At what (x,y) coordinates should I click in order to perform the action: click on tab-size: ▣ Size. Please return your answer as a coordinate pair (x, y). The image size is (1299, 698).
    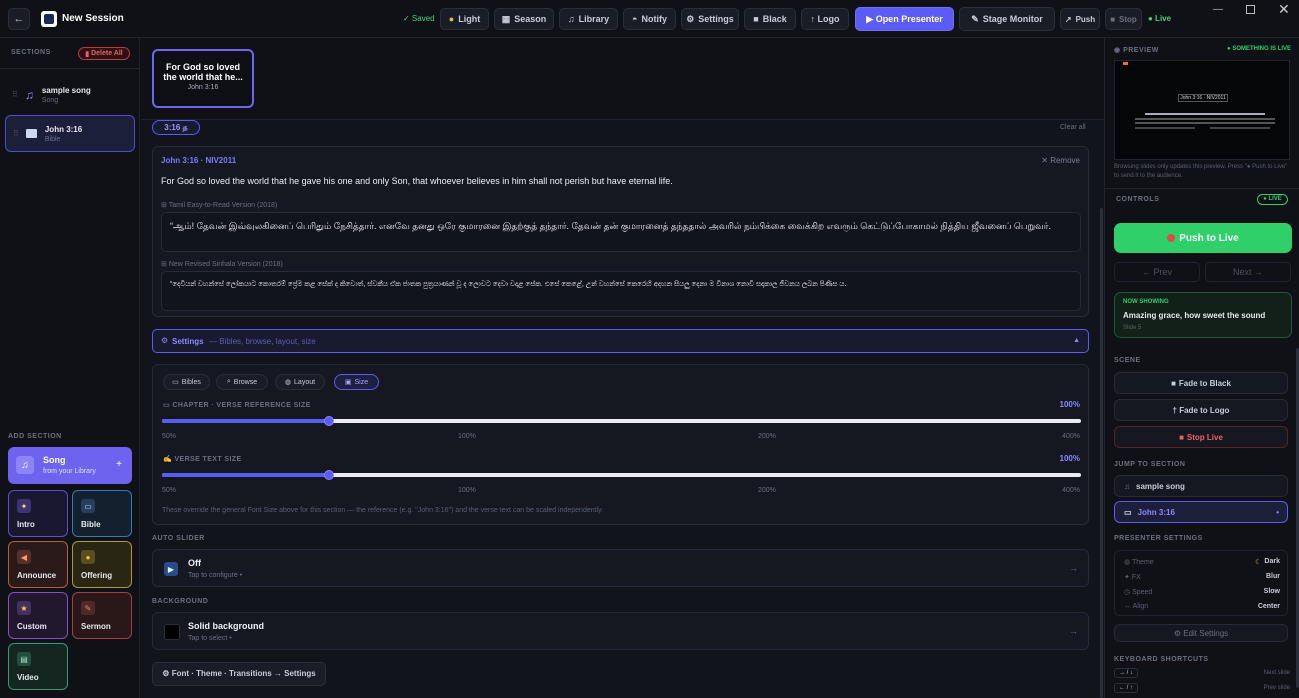
    Looking at the image, I should click on (356, 382).